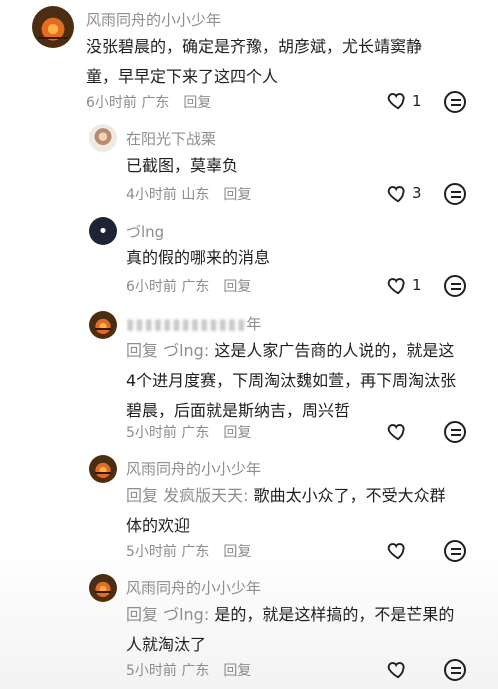  Describe the element at coordinates (171, 138) in the screenshot. I see `comment-username: 在阳光下战栗` at that location.